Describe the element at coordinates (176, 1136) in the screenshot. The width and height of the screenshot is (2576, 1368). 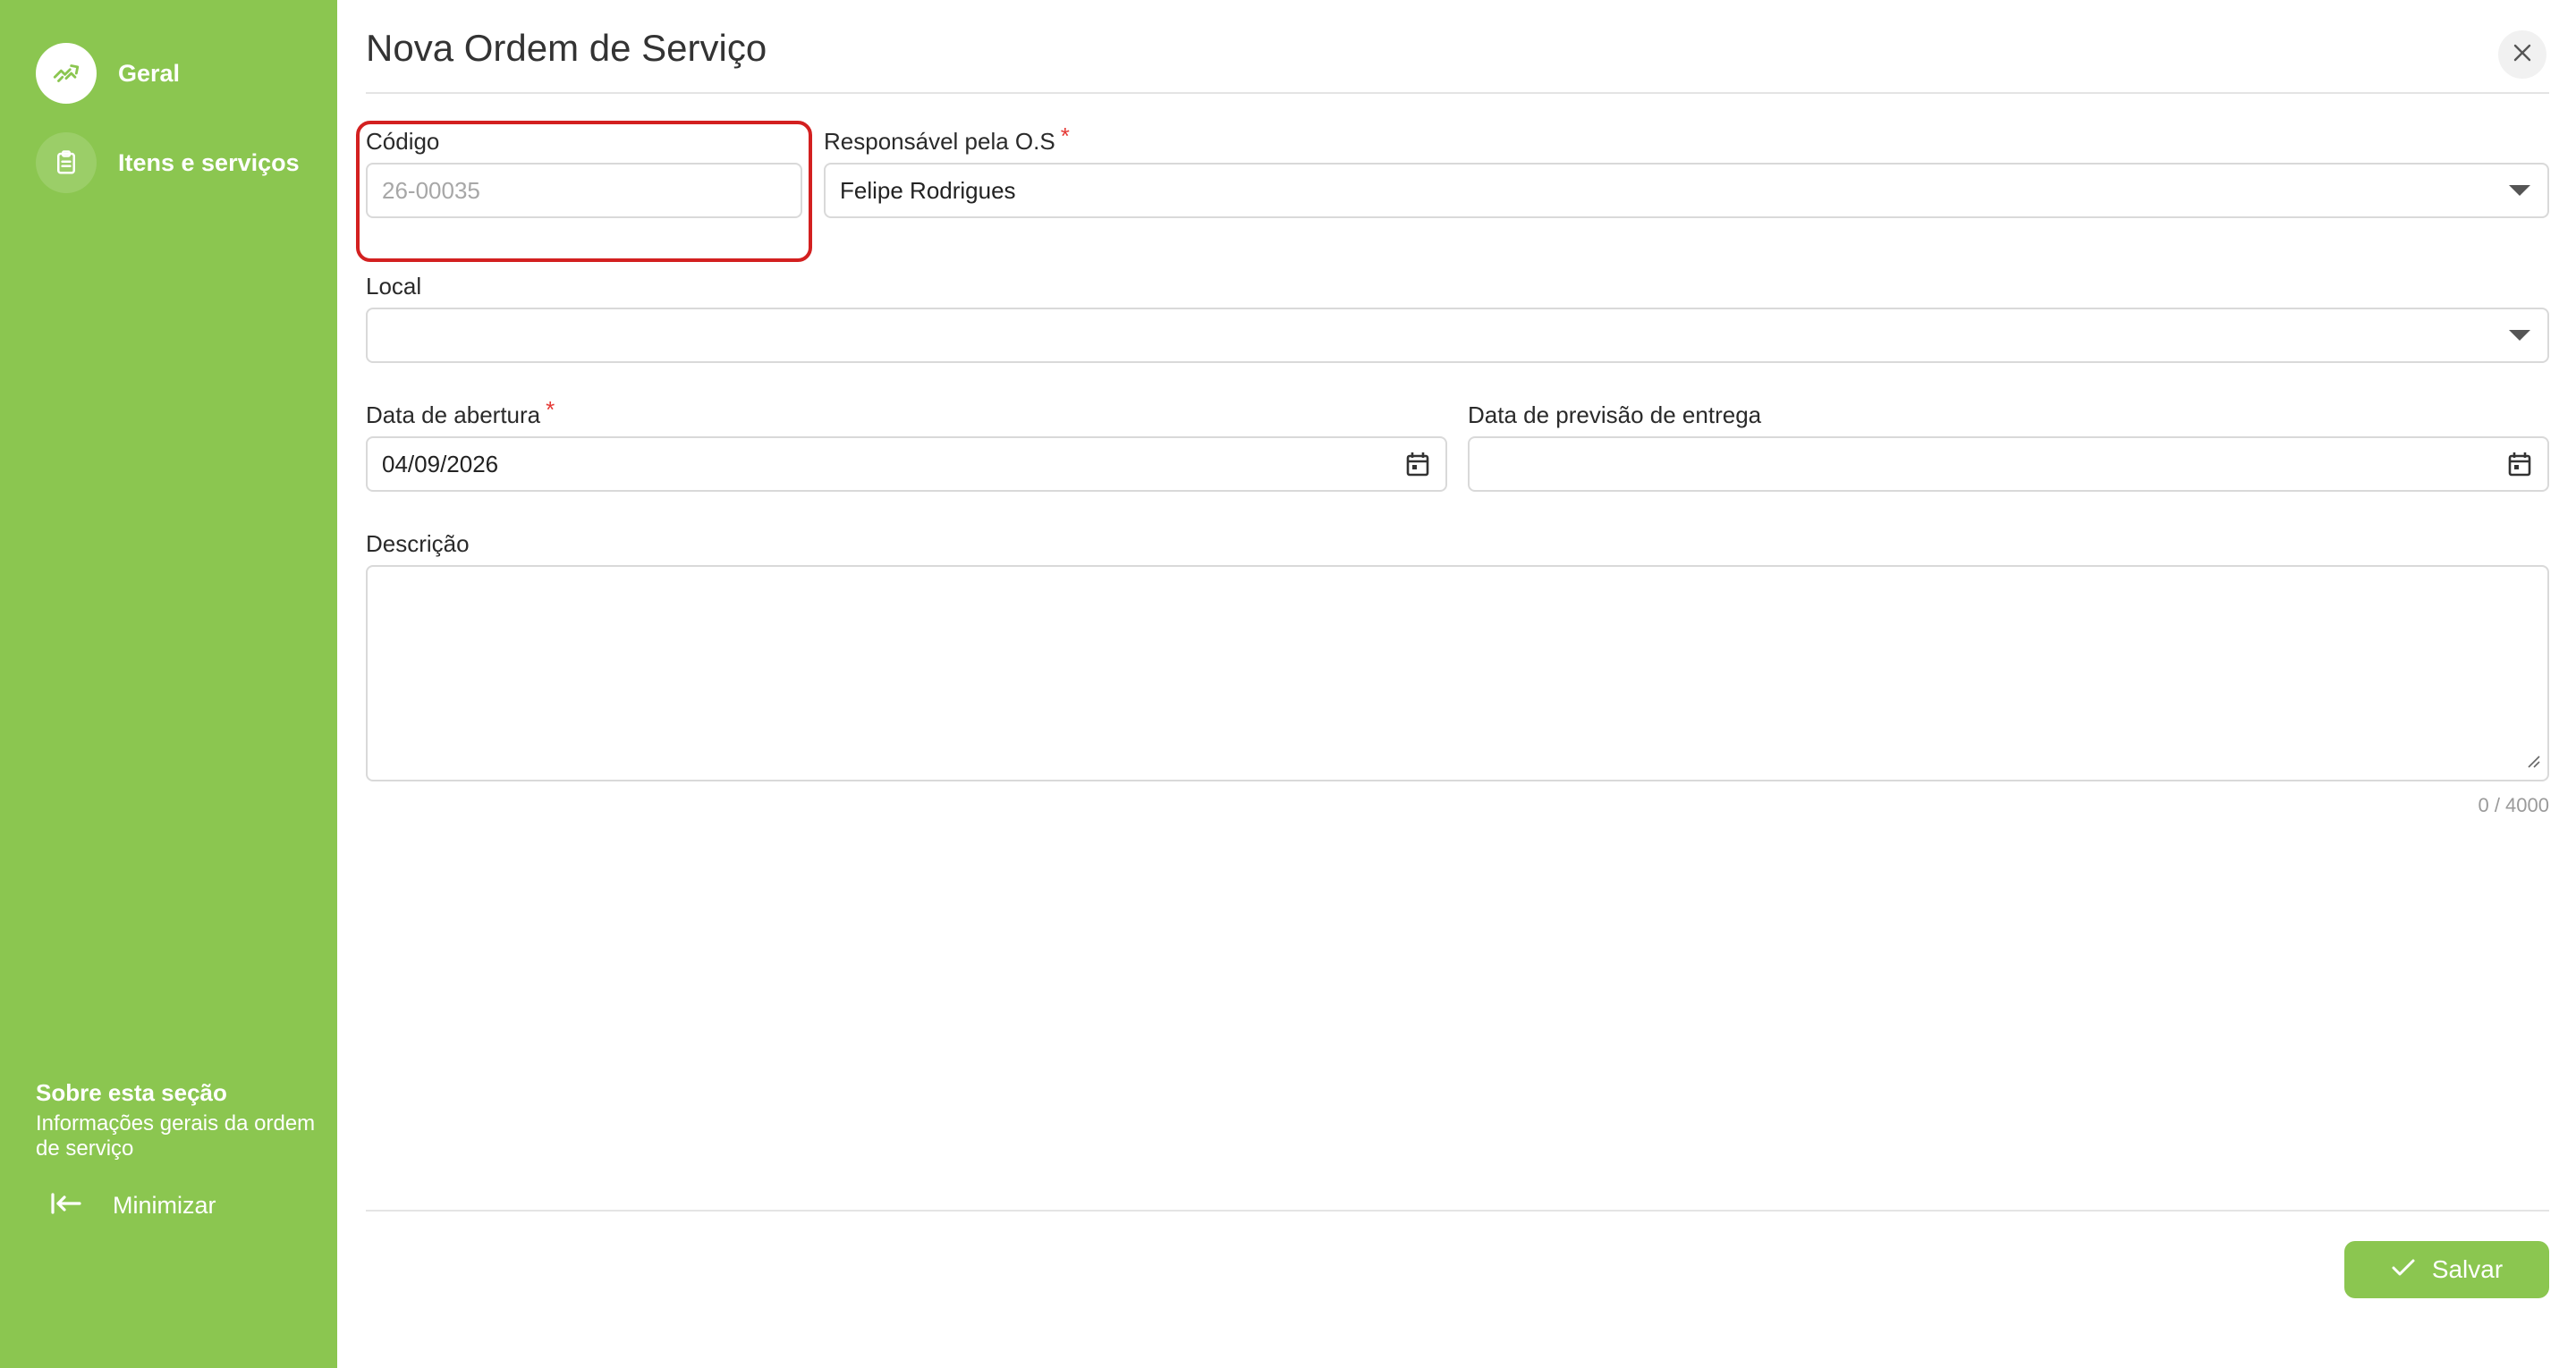
I see `section-info-description: Informações gerais da ordem de serviço` at that location.